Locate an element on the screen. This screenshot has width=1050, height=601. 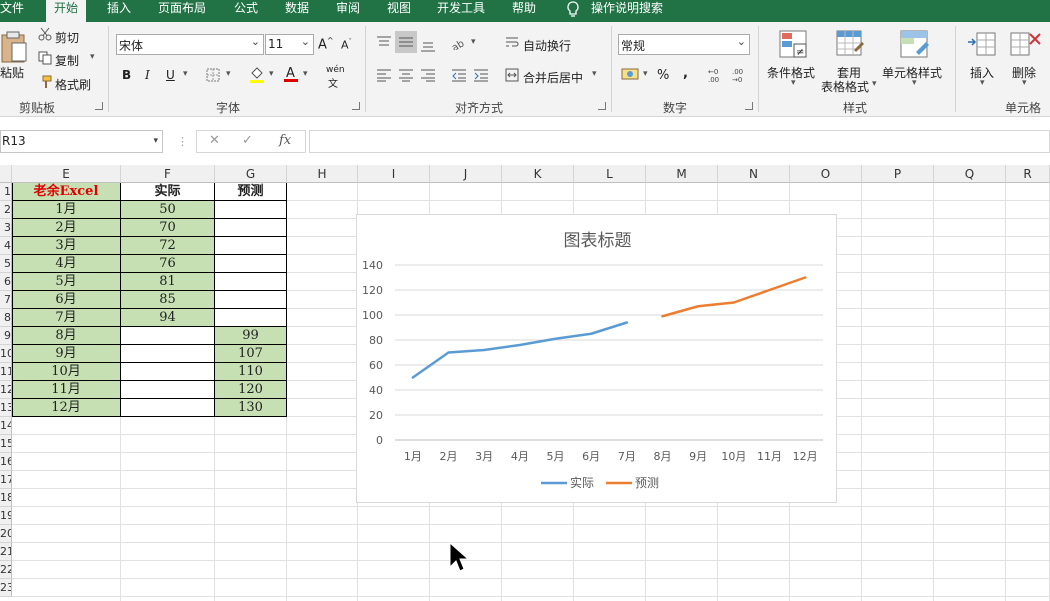
row-header-2: 2 is located at coordinates (6, 210).